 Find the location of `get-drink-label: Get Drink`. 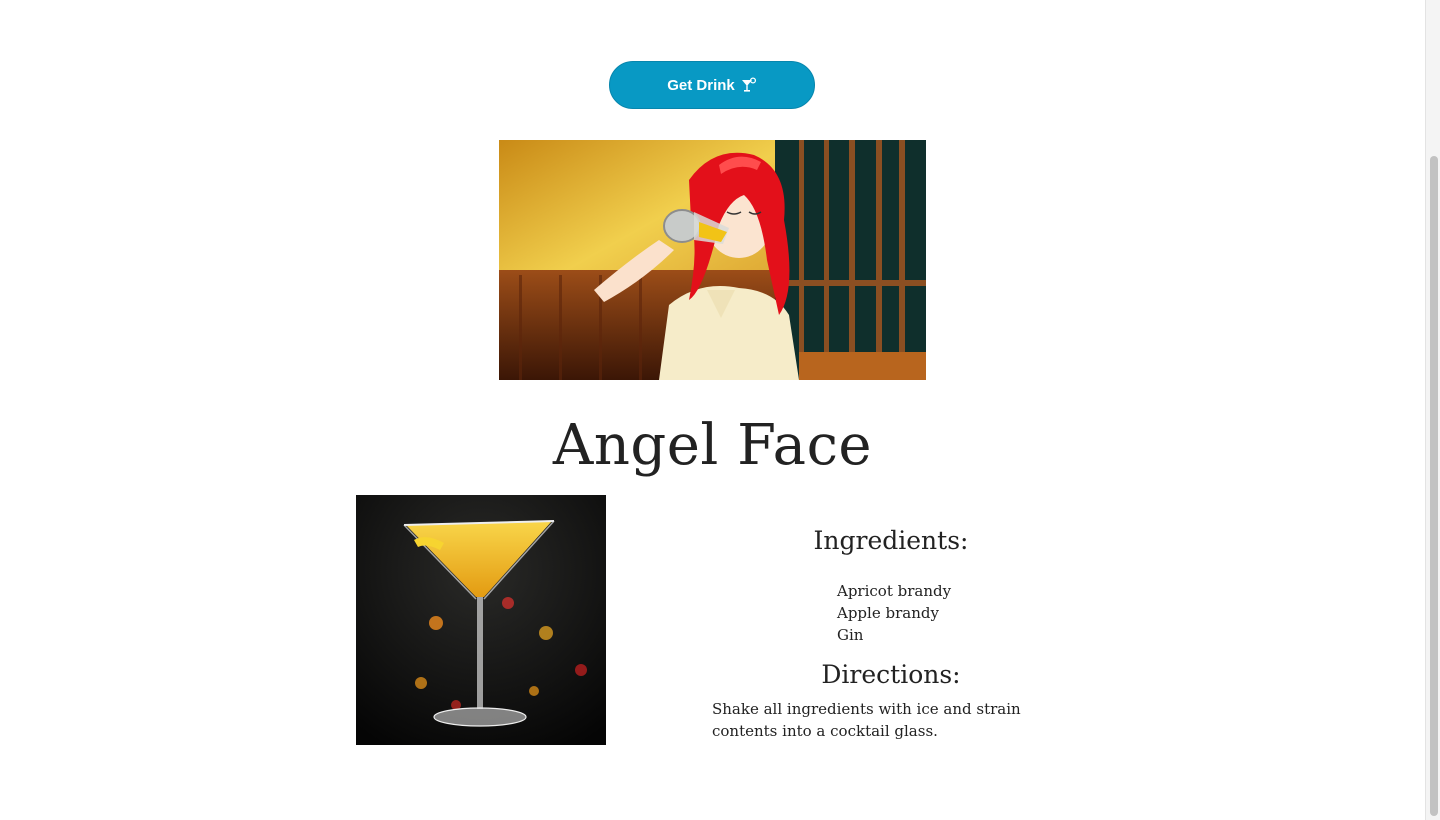

get-drink-label: Get Drink is located at coordinates (701, 85).